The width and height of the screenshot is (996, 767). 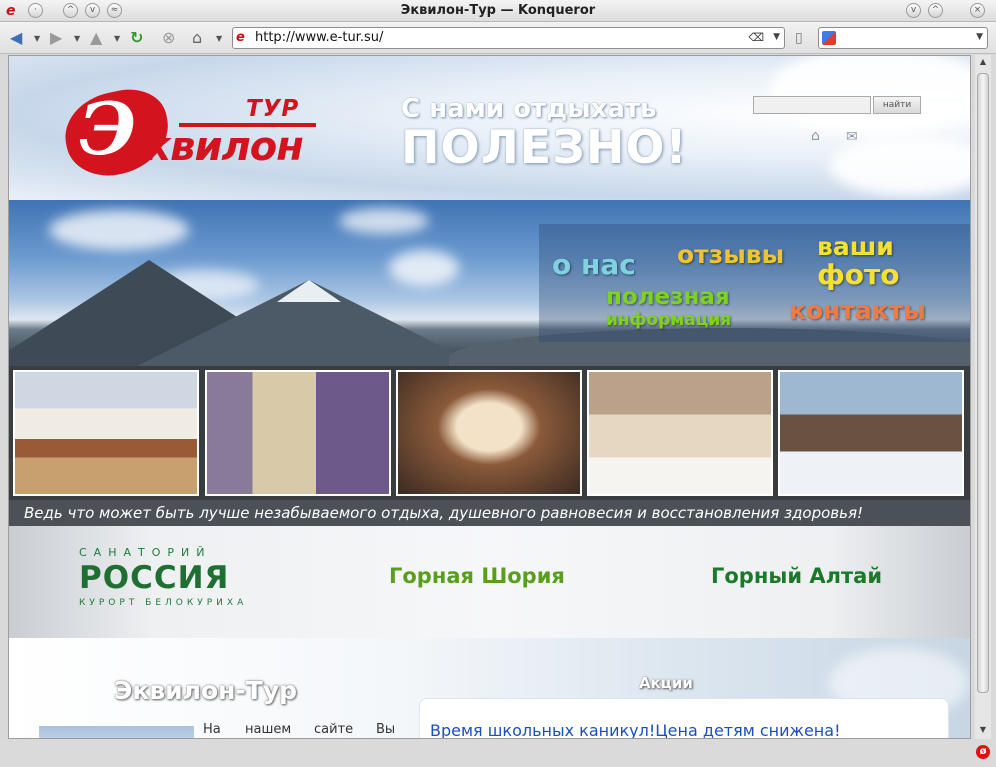 What do you see at coordinates (319, 37) in the screenshot?
I see `url-text: http://www.e-tur.su/` at bounding box center [319, 37].